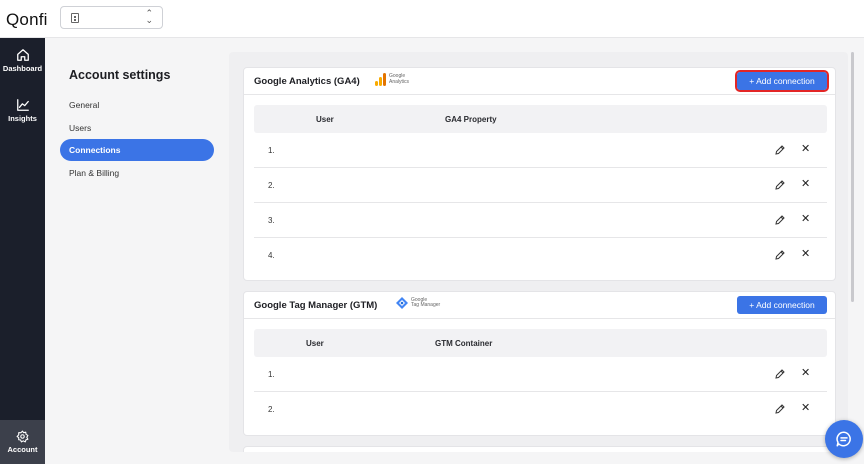  Describe the element at coordinates (149, 16) in the screenshot. I see `chevron-updown-icon: ⌃ ⌄` at that location.